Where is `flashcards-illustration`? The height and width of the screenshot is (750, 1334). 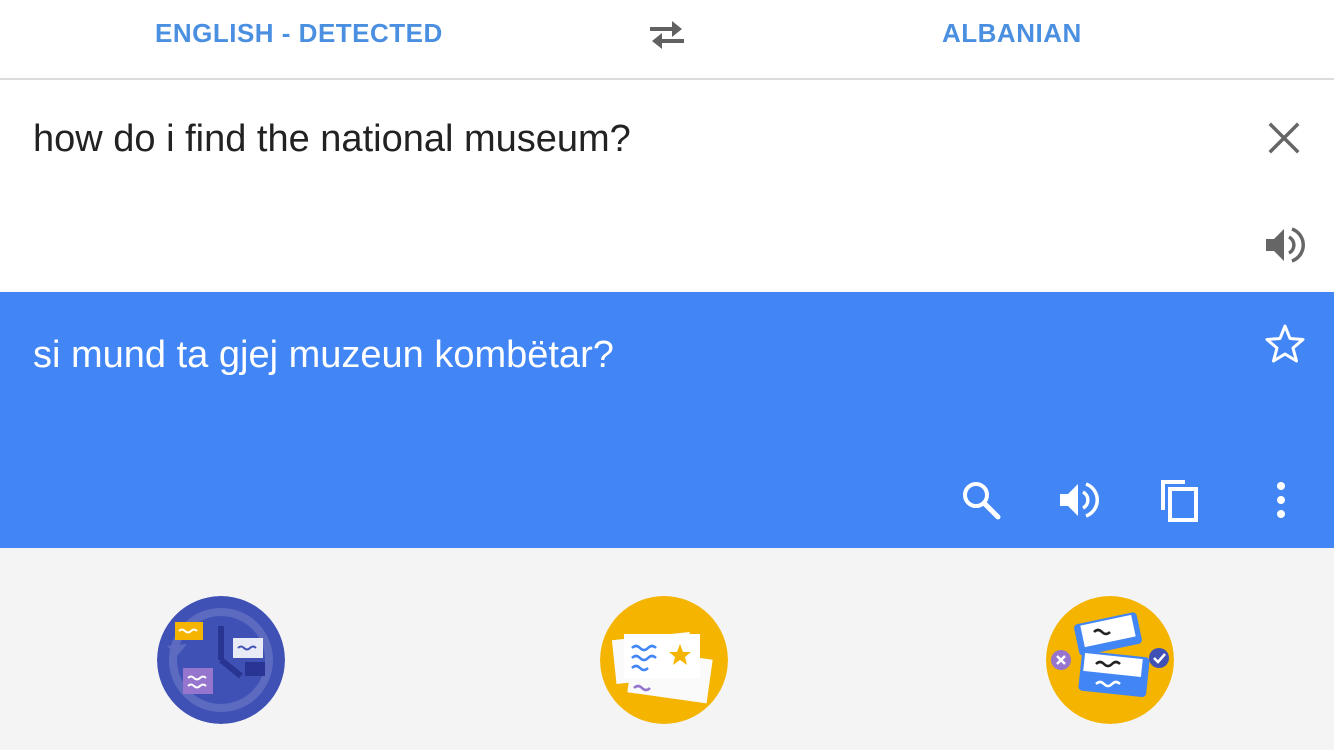
flashcards-illustration is located at coordinates (1110, 660).